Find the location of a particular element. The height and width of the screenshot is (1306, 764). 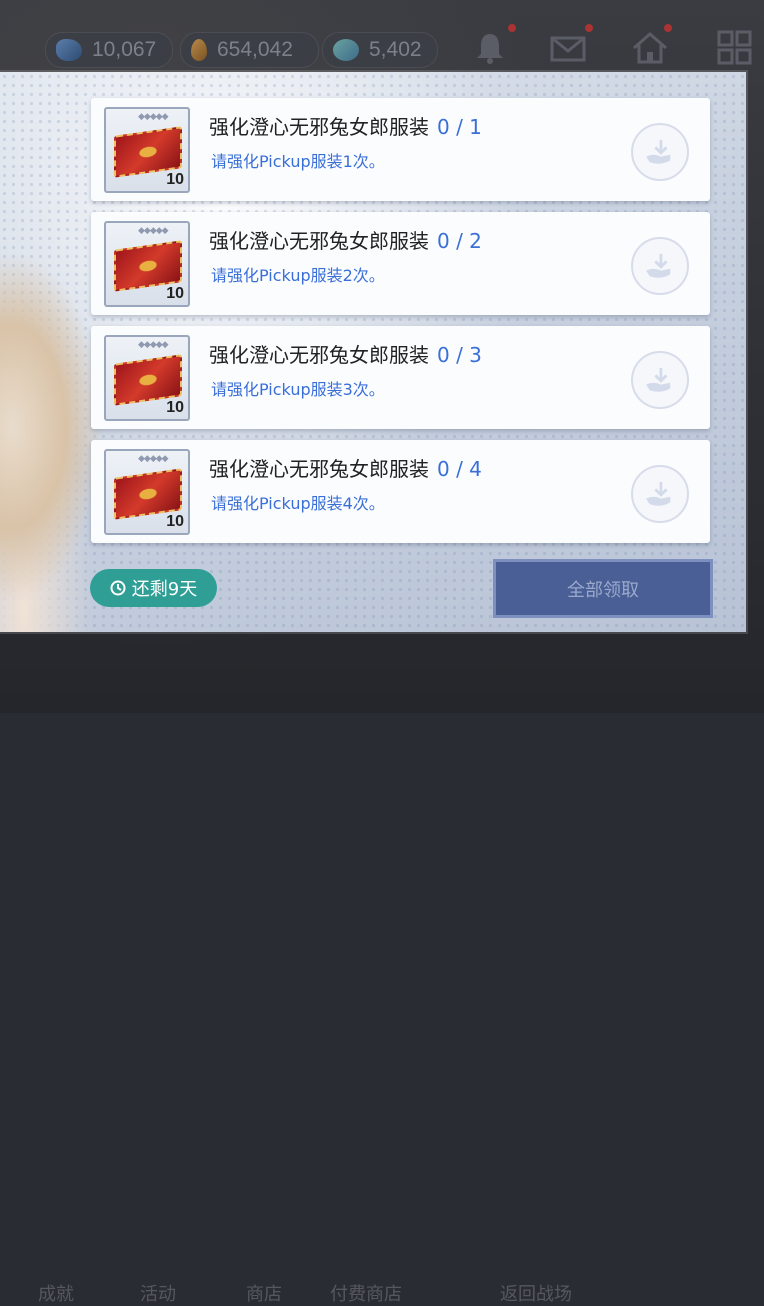

gem-counter: 10,067 is located at coordinates (109, 50).